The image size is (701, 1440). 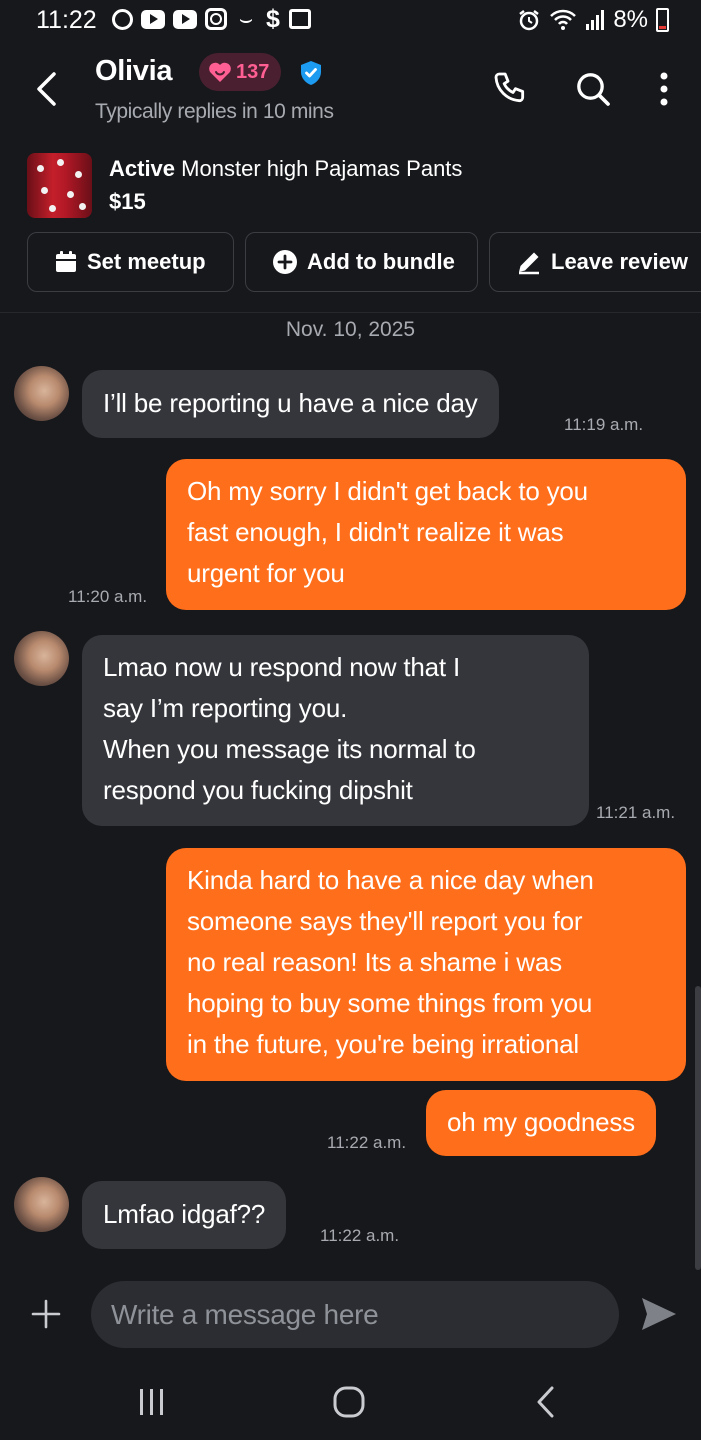 I want to click on more-button, so click(x=664, y=89).